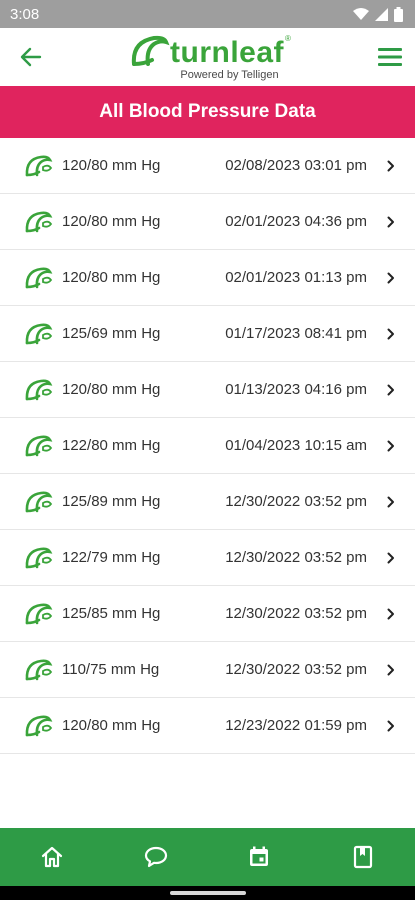 This screenshot has width=415, height=900. I want to click on system-gesture-bar, so click(207, 893).